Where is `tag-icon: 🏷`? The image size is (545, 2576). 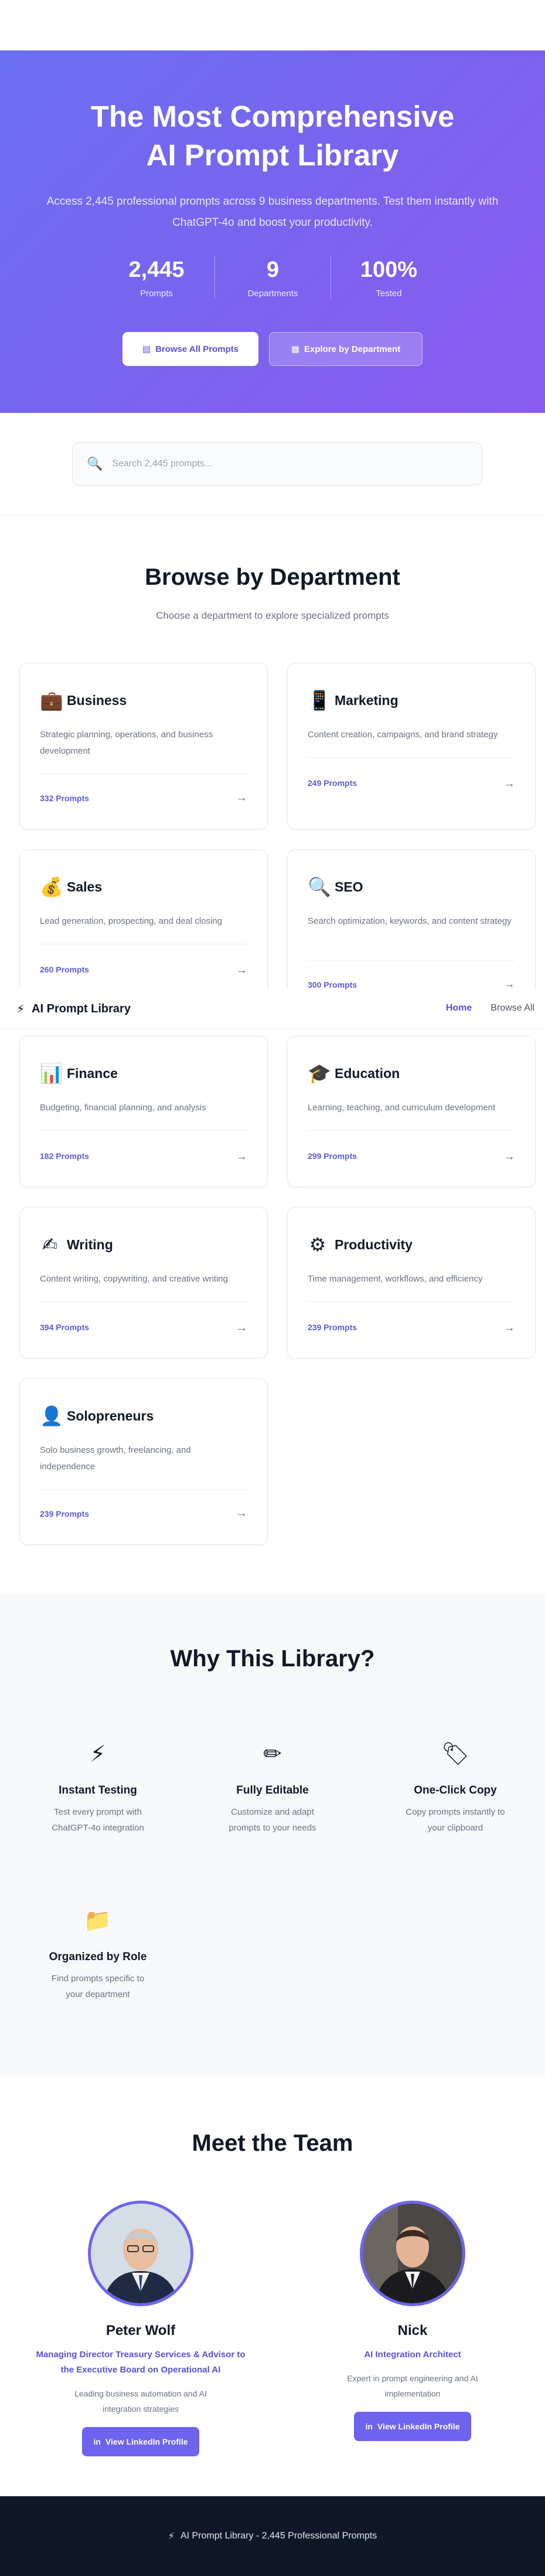 tag-icon: 🏷 is located at coordinates (455, 1754).